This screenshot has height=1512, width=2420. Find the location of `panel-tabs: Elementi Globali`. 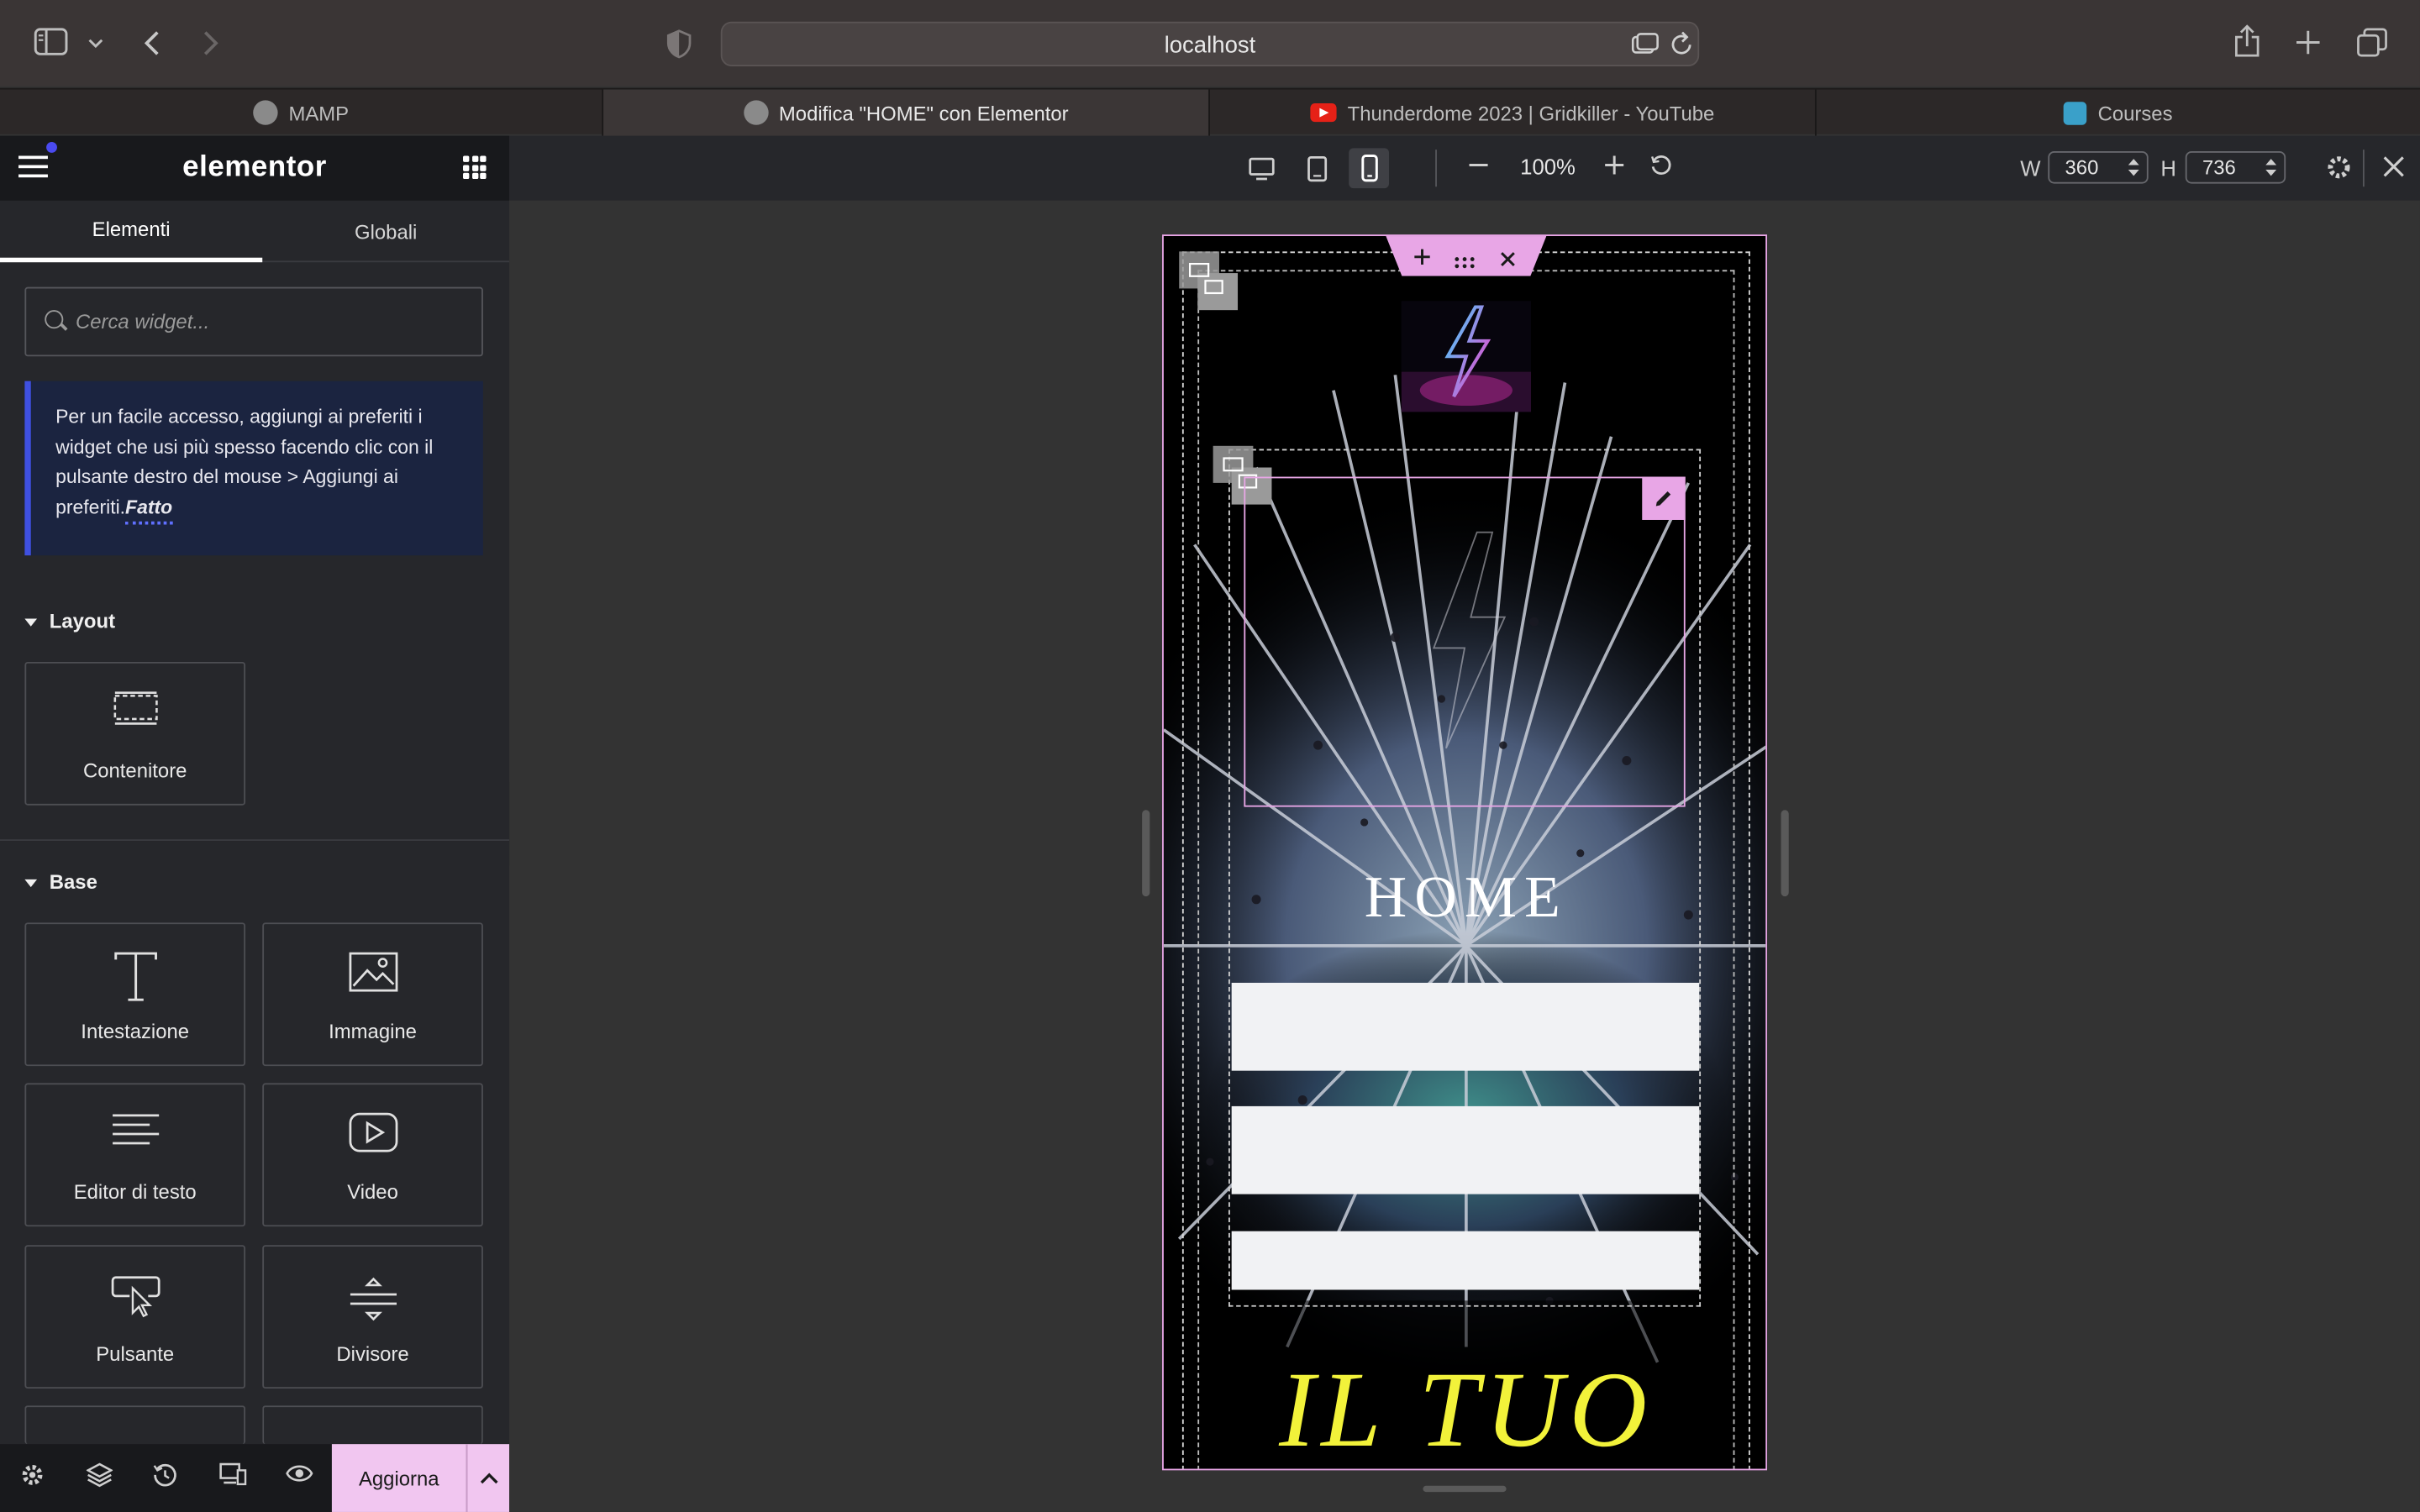

panel-tabs: Elementi Globali is located at coordinates (255, 232).